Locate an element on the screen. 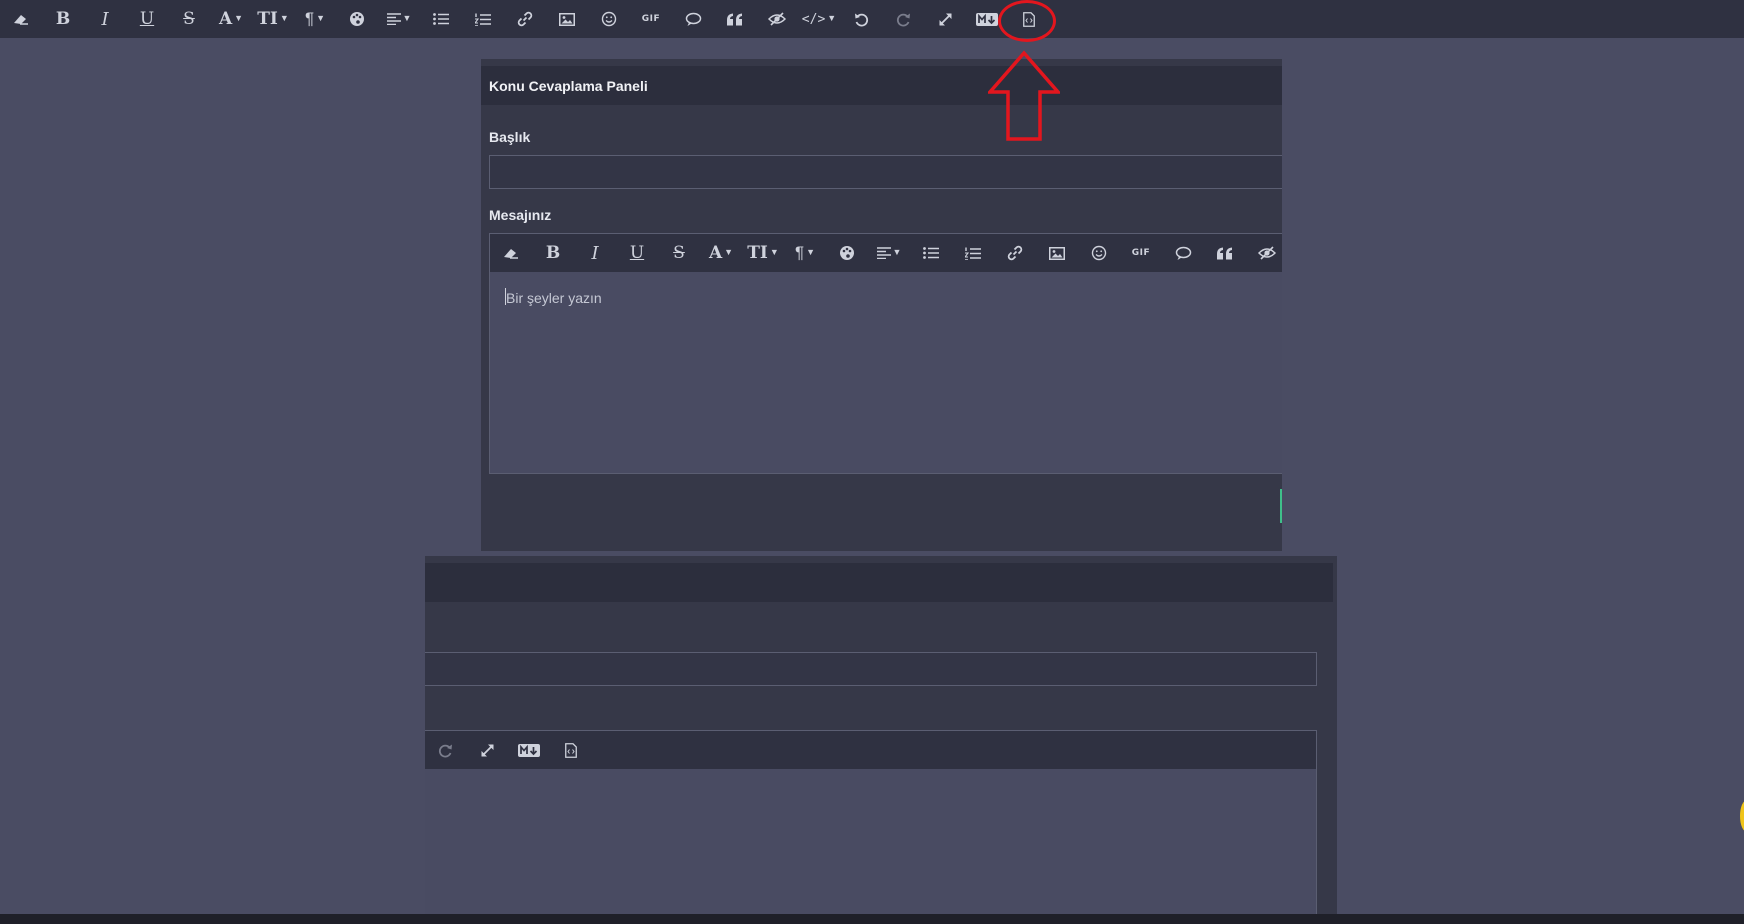  taskbar is located at coordinates (872, 919).